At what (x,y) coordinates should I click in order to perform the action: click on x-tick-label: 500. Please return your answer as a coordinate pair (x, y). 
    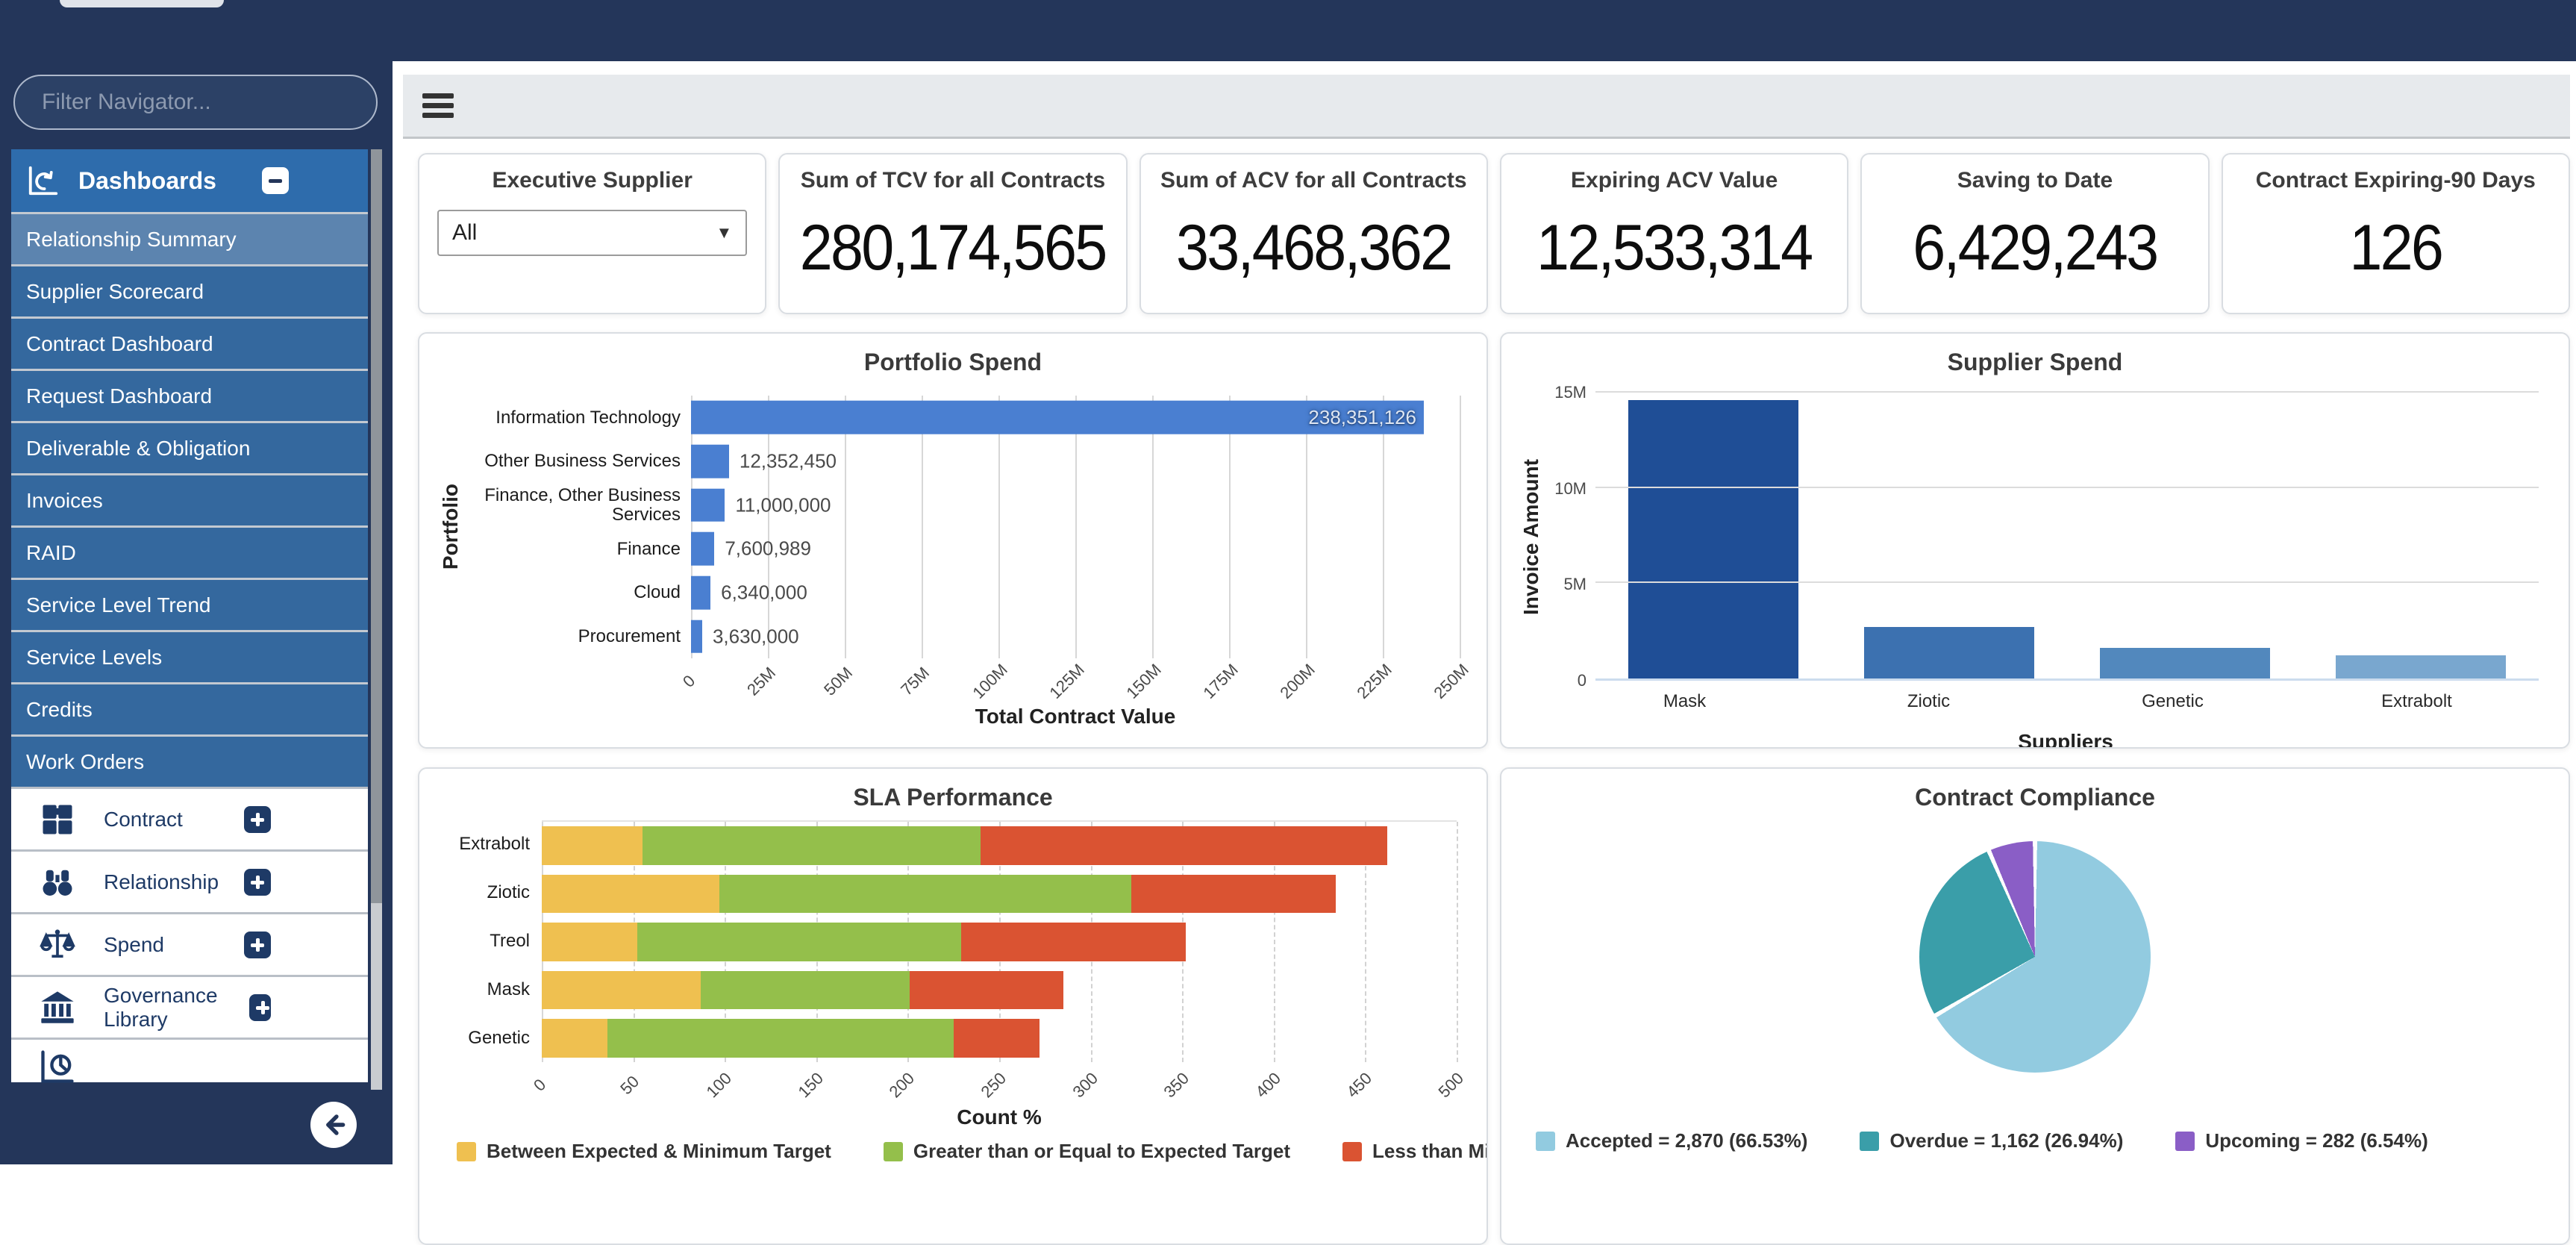
    Looking at the image, I should click on (1451, 1085).